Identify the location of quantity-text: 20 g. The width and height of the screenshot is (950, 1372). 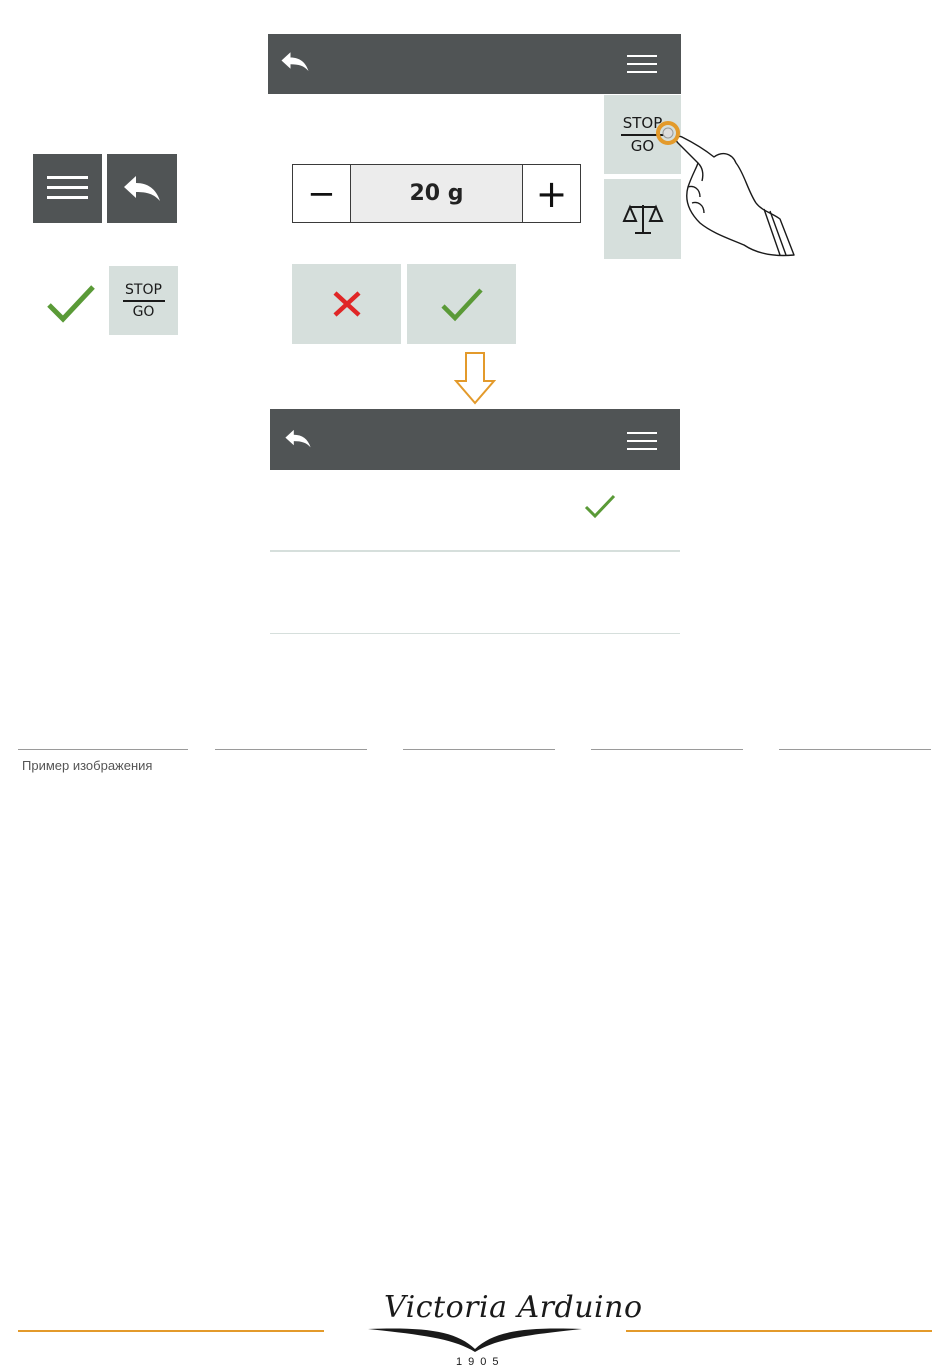
(436, 193).